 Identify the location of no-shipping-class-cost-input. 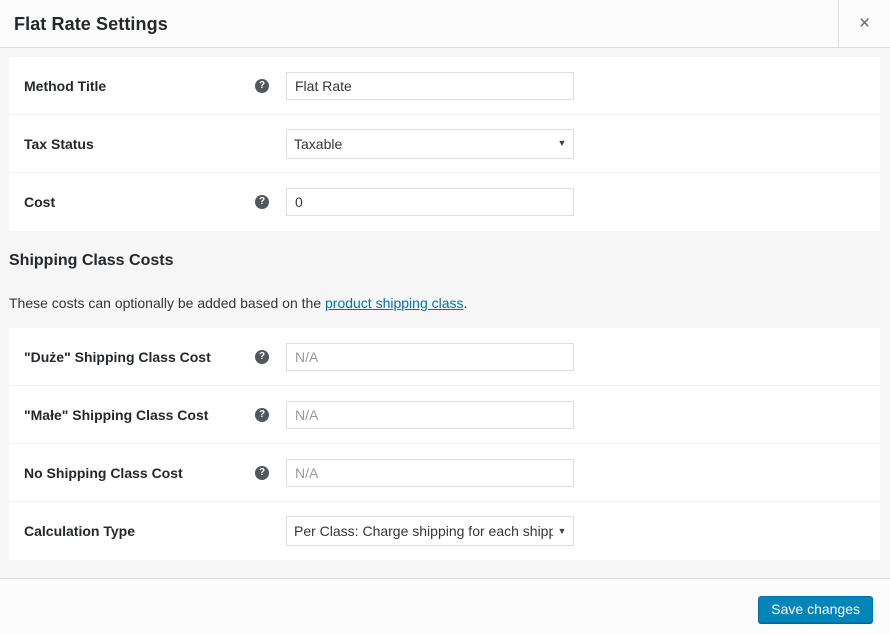
(430, 472).